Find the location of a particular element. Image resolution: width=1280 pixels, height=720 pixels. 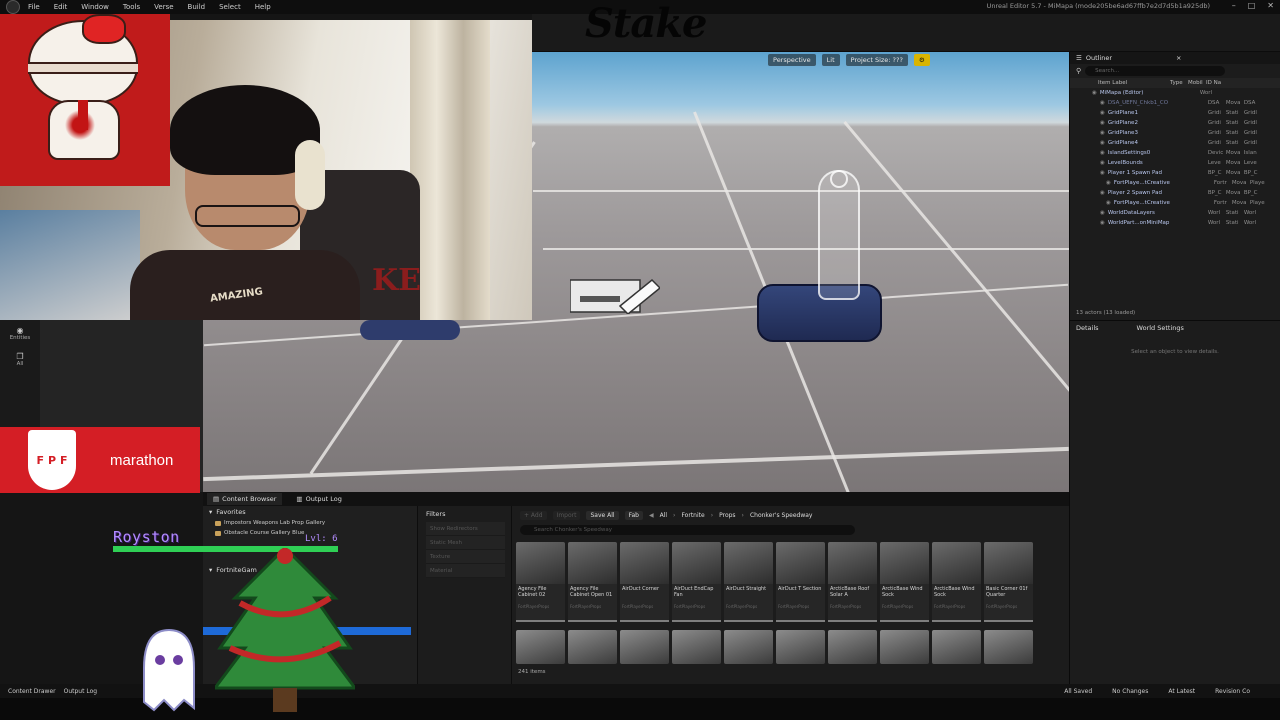

breadcrumb-all: All is located at coordinates (663, 515).